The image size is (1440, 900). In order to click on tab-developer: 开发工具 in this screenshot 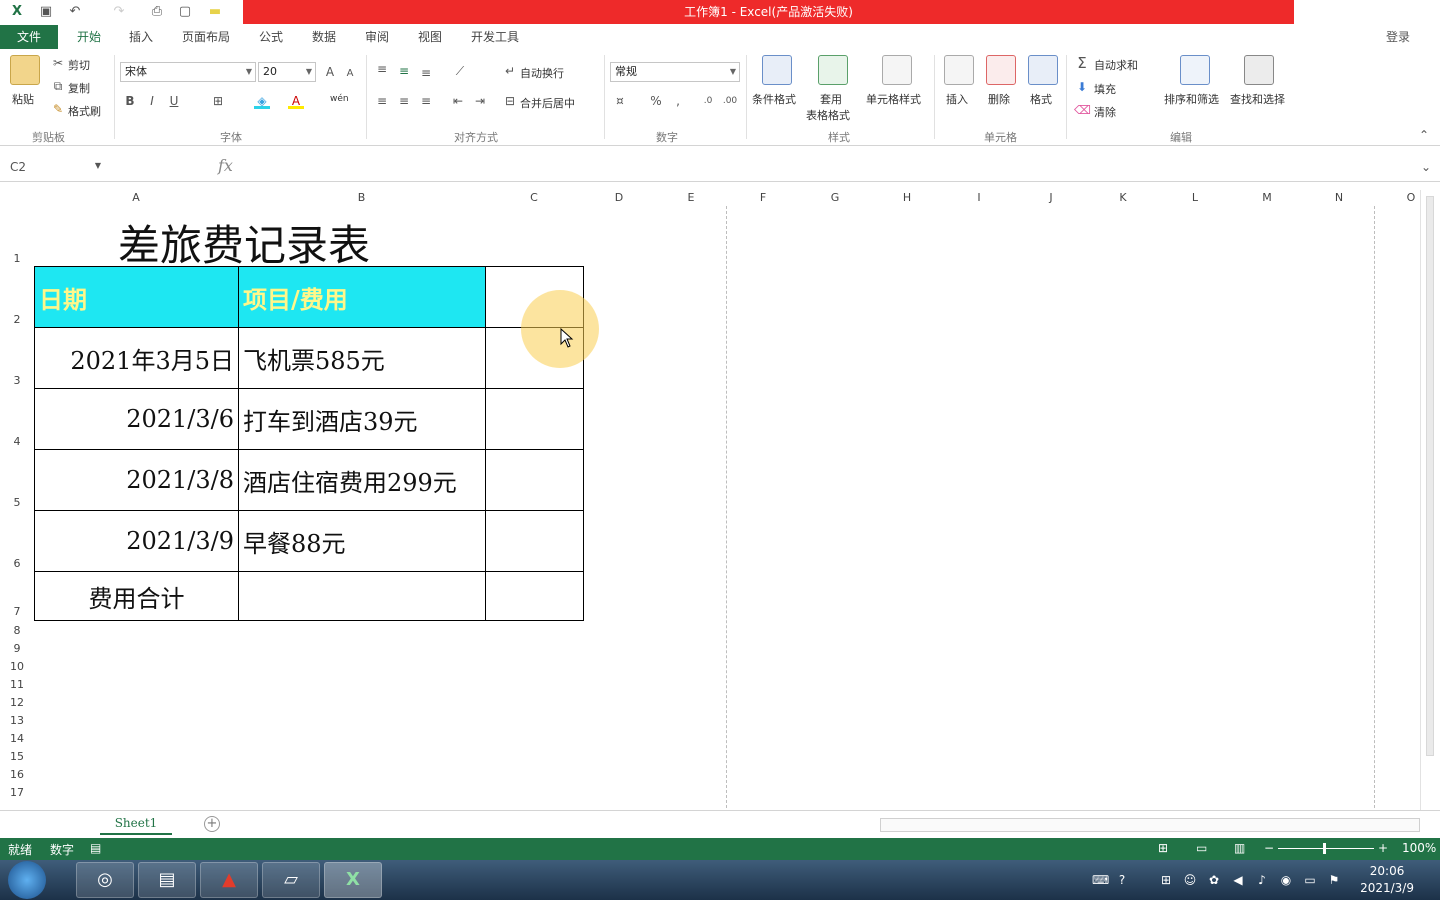, I will do `click(495, 37)`.